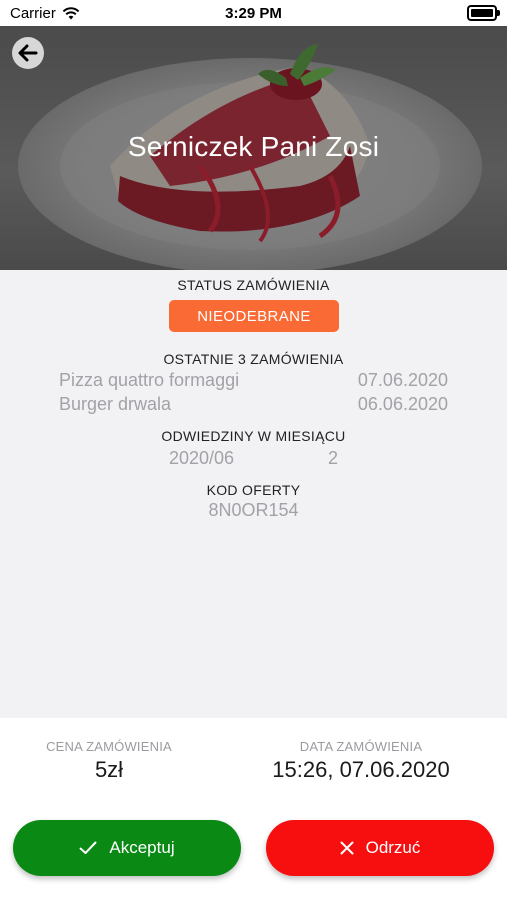  What do you see at coordinates (253, 510) in the screenshot?
I see `offer-code-value: 8N0OR154` at bounding box center [253, 510].